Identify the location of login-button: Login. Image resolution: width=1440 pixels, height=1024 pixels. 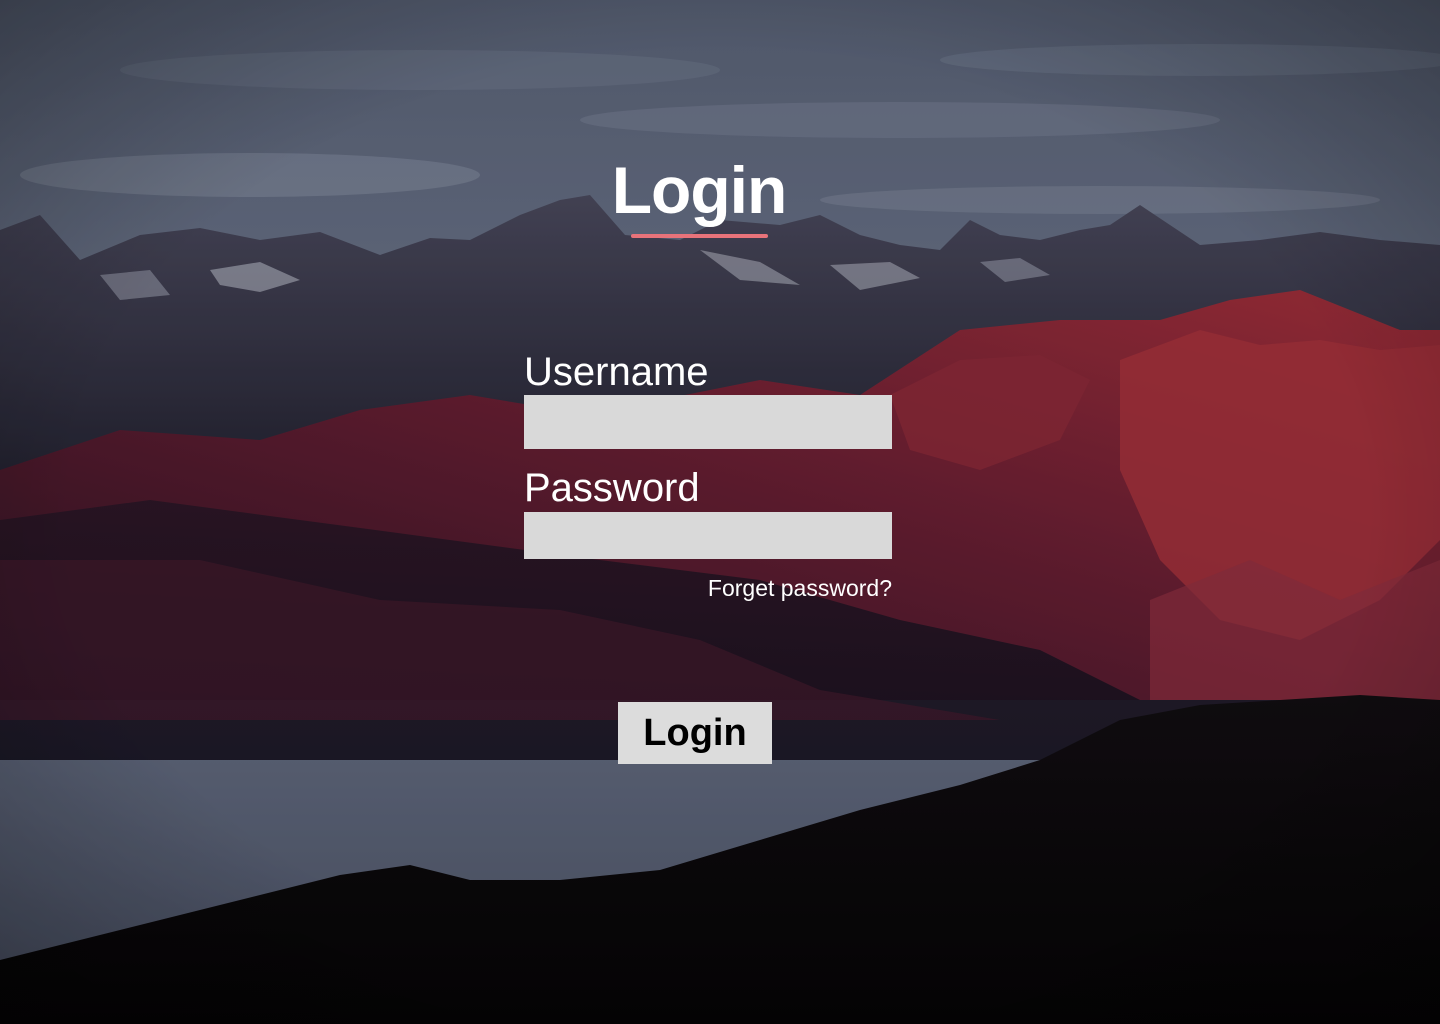
(695, 733).